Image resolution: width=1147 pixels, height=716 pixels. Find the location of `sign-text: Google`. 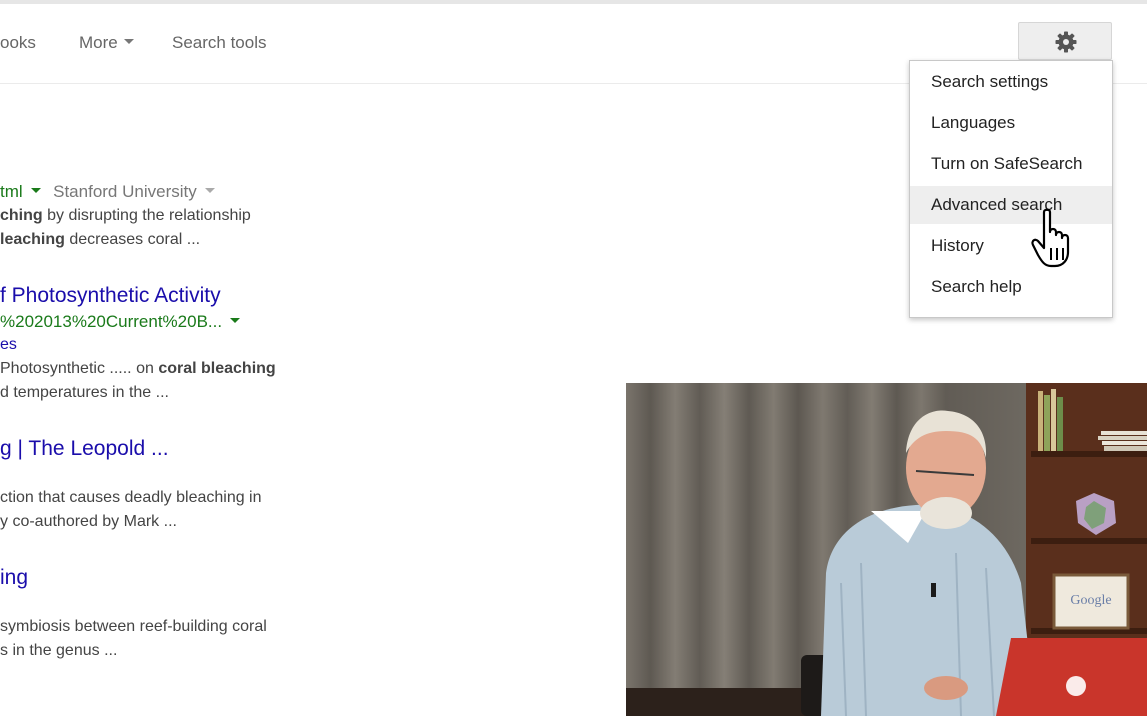

sign-text: Google is located at coordinates (1090, 600).